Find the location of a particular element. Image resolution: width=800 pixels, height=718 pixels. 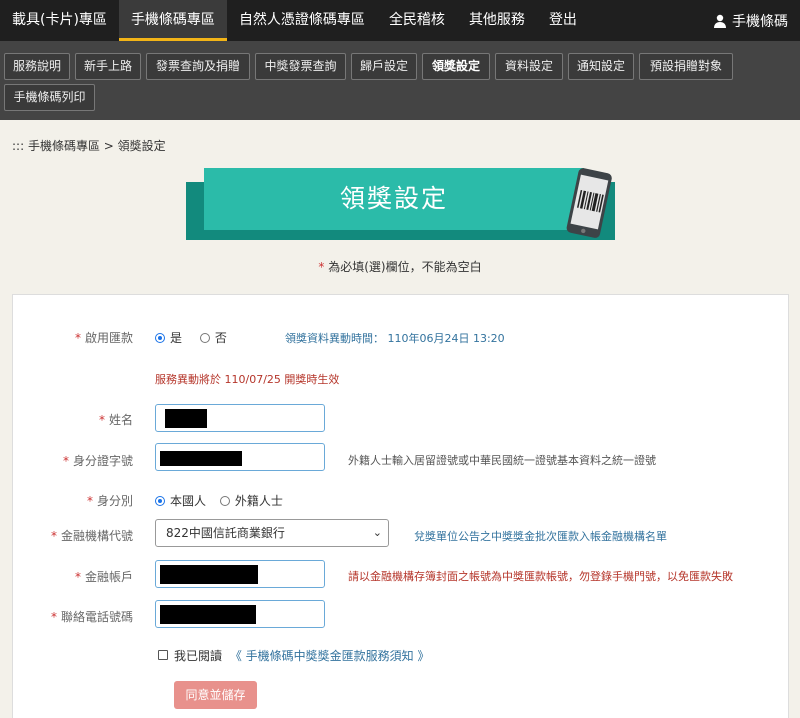

user-menu: 手機條碼 is located at coordinates (756, 21).